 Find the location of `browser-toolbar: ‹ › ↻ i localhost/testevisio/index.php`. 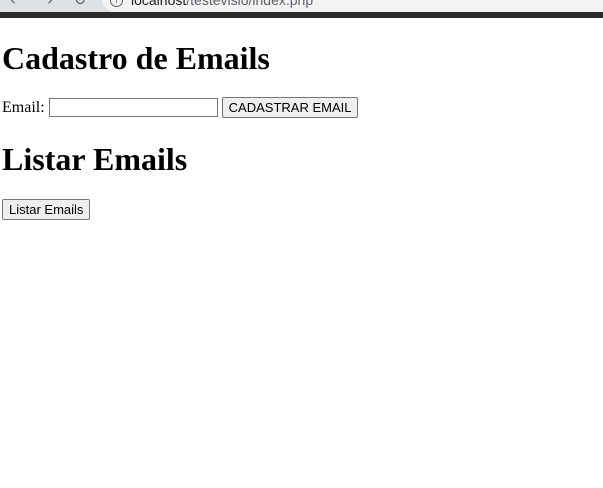

browser-toolbar: ‹ › ↻ i localhost/testevisio/index.php is located at coordinates (301, 9).